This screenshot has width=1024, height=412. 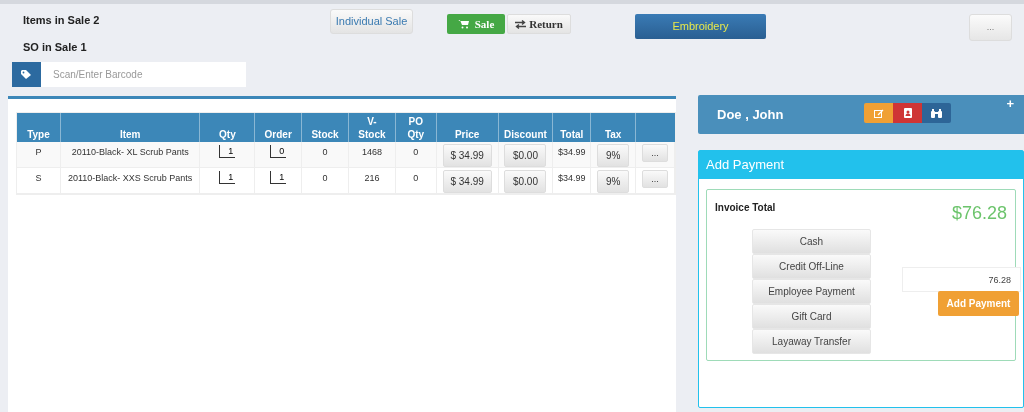 I want to click on binoculars-icon, so click(x=936, y=113).